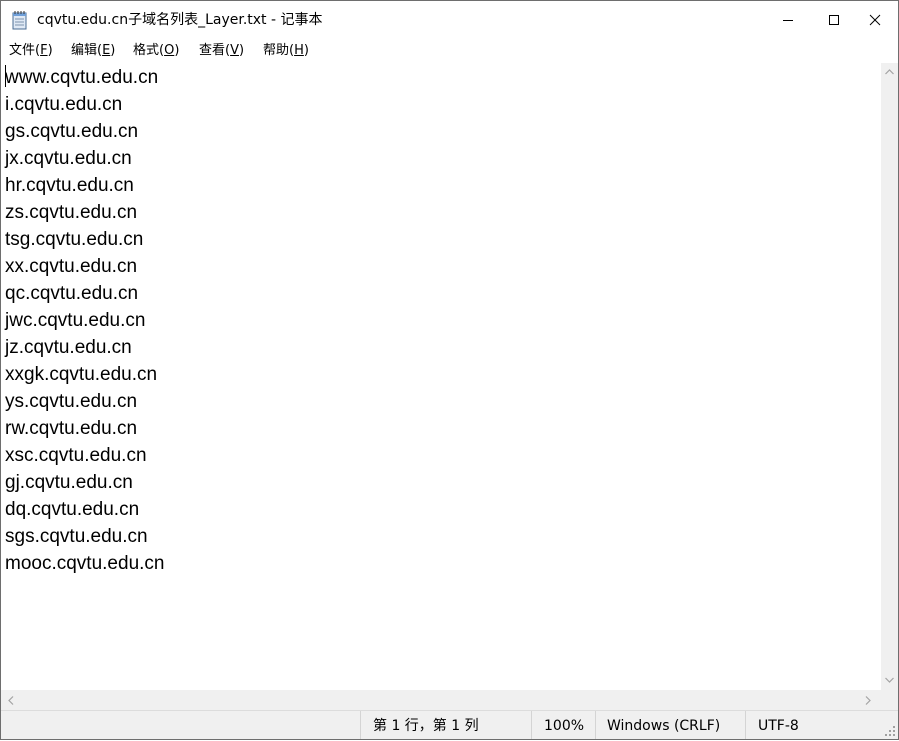  Describe the element at coordinates (84, 455) in the screenshot. I see `text-line: xsc.cqvtu.edu.cn` at that location.